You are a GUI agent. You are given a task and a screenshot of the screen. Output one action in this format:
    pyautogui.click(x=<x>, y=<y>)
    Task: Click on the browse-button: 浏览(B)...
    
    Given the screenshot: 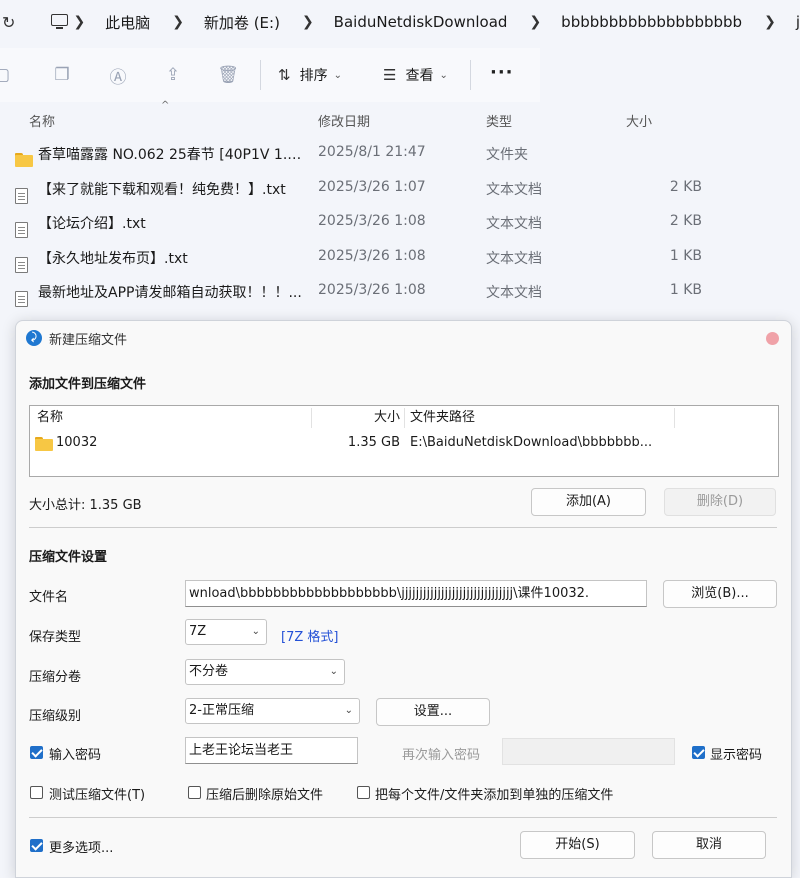 What is the action you would take?
    pyautogui.click(x=720, y=594)
    